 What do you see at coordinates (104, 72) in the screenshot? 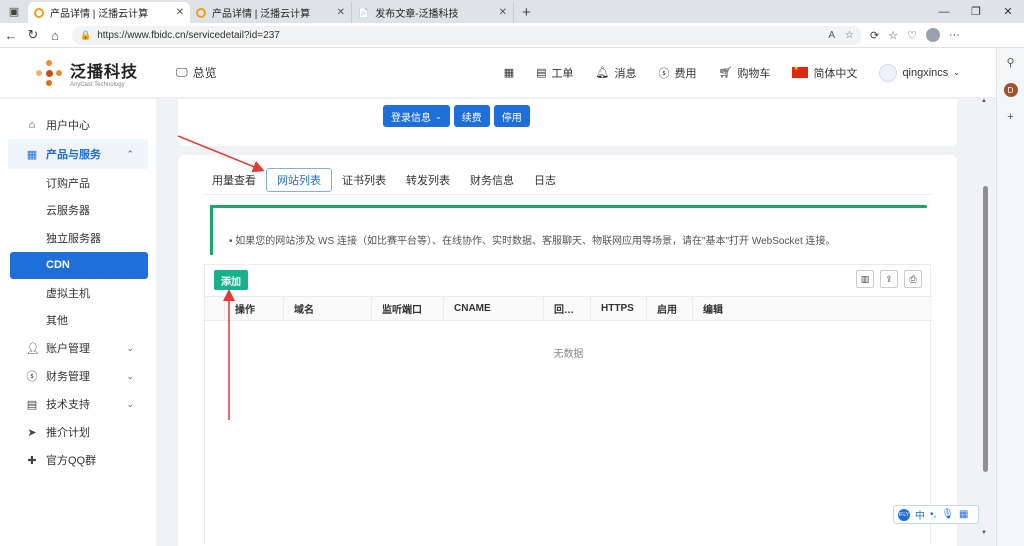
I see `logo-name: 泛播科技` at bounding box center [104, 72].